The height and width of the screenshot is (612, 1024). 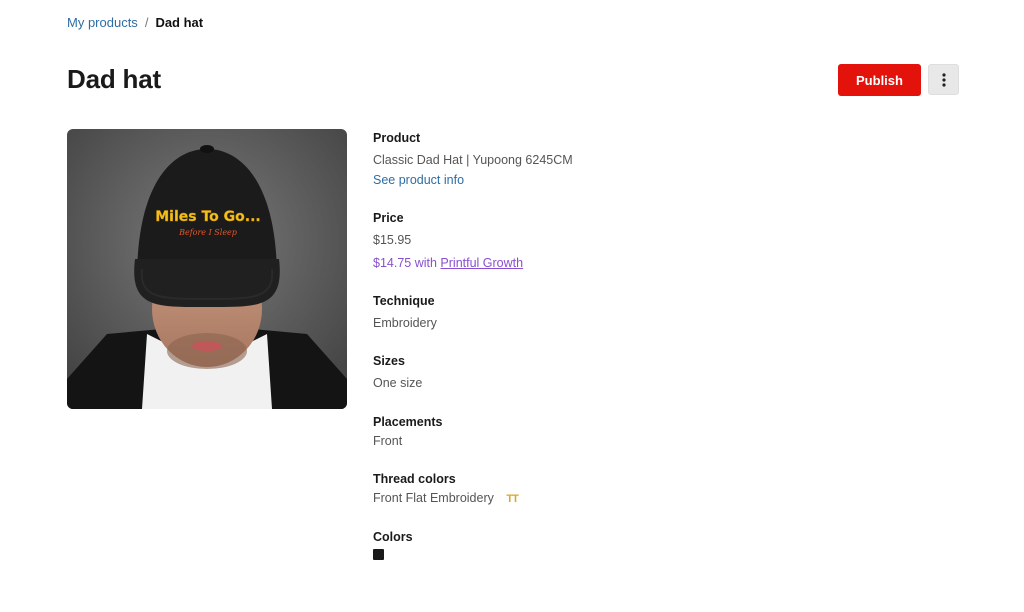 I want to click on technique-label: Technique, so click(x=404, y=301).